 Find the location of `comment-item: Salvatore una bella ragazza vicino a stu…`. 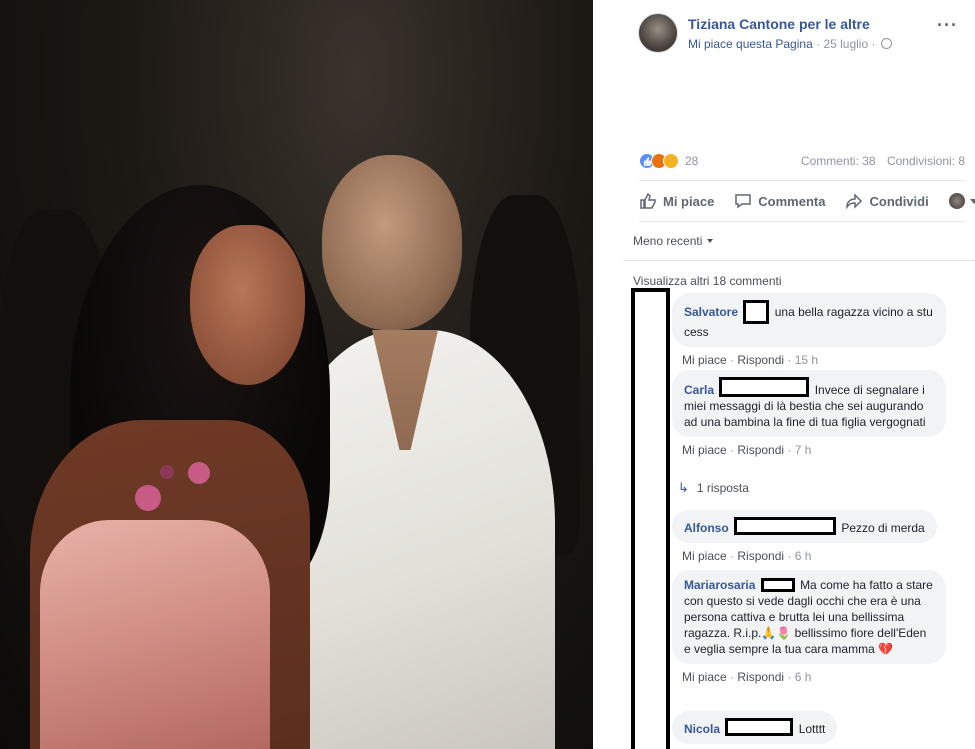

comment-item: Salvatore una bella ragazza vicino a stu… is located at coordinates (809, 330).